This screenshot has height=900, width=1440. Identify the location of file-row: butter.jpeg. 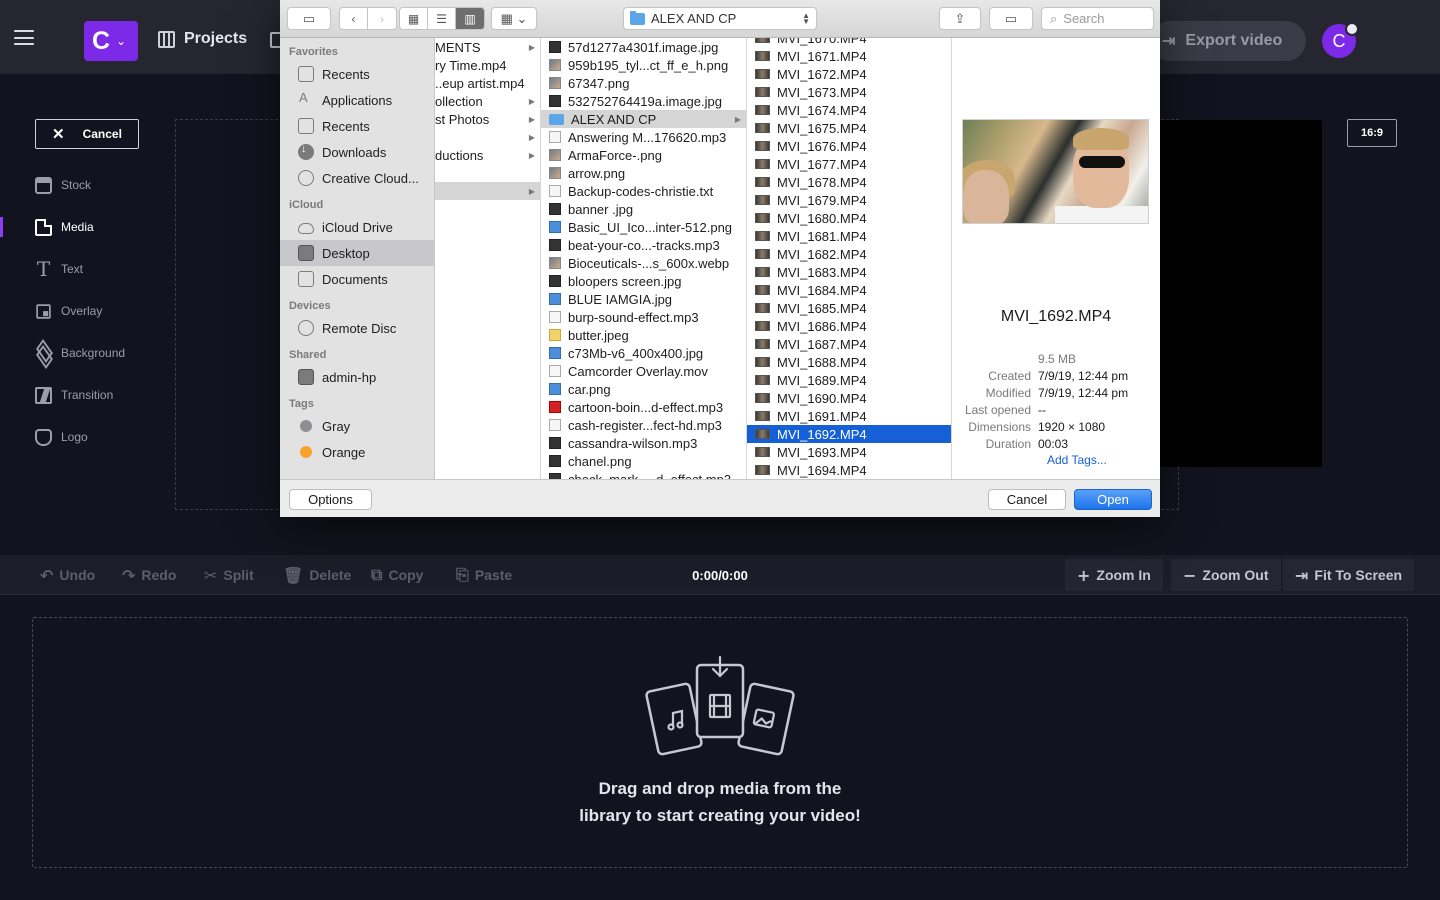
(643, 335).